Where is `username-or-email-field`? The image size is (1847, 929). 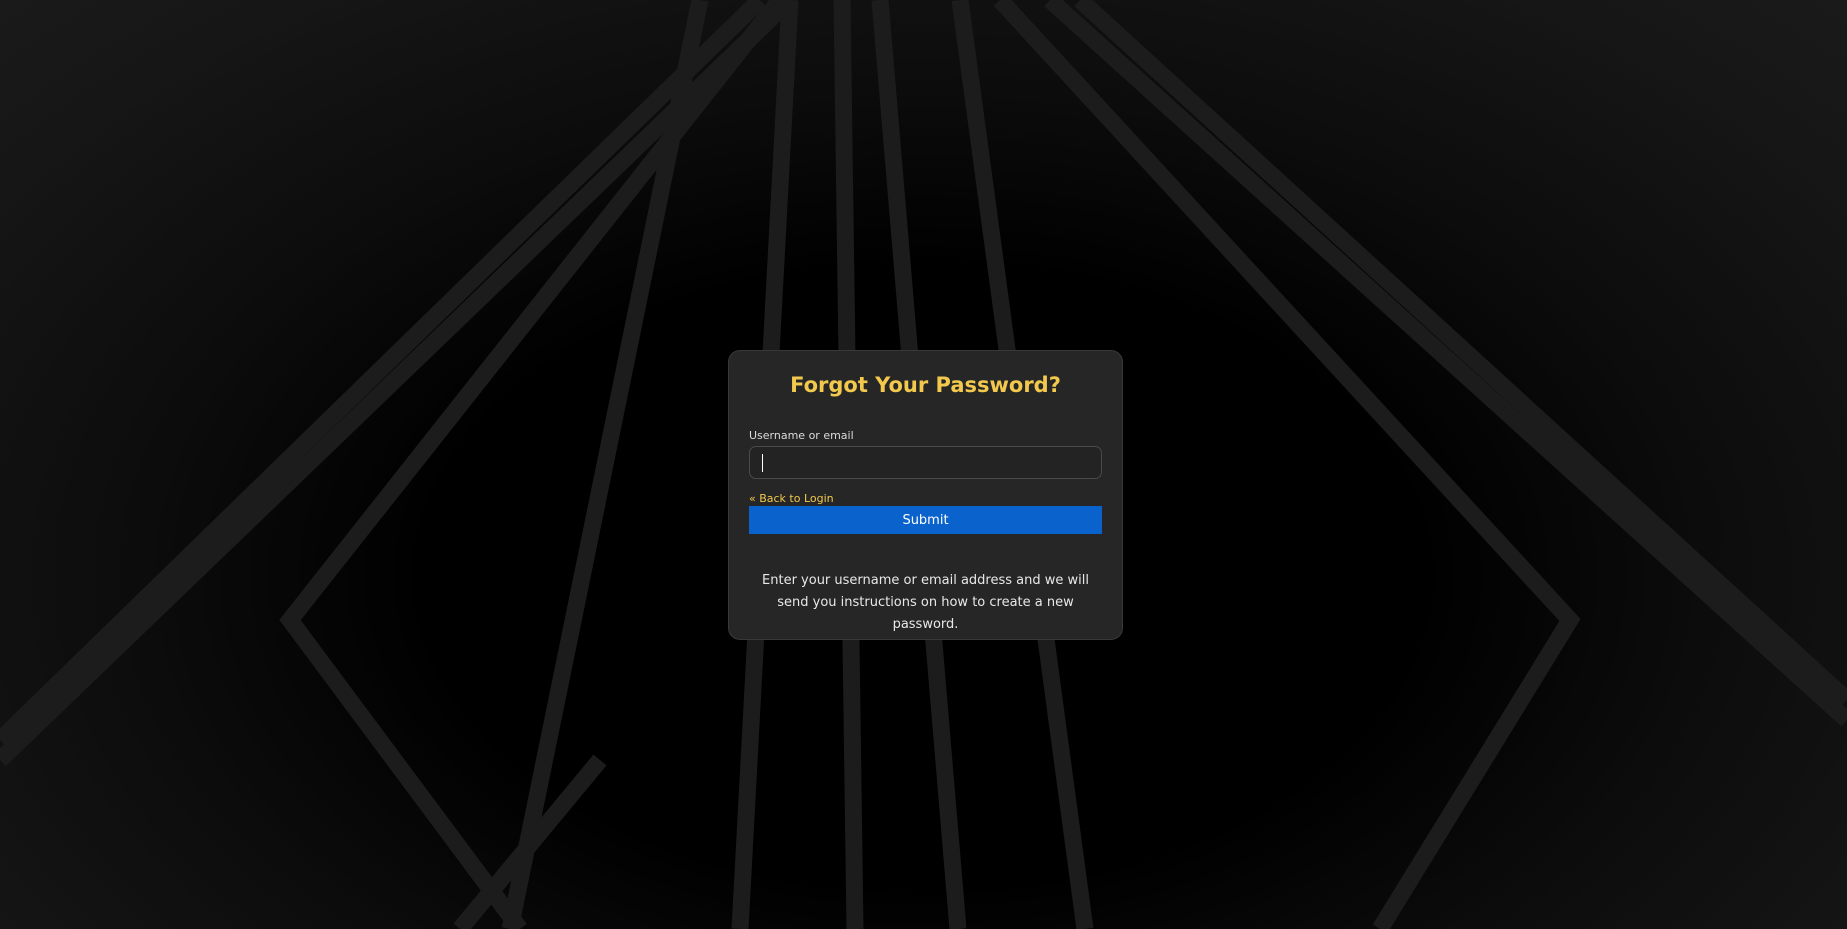 username-or-email-field is located at coordinates (925, 462).